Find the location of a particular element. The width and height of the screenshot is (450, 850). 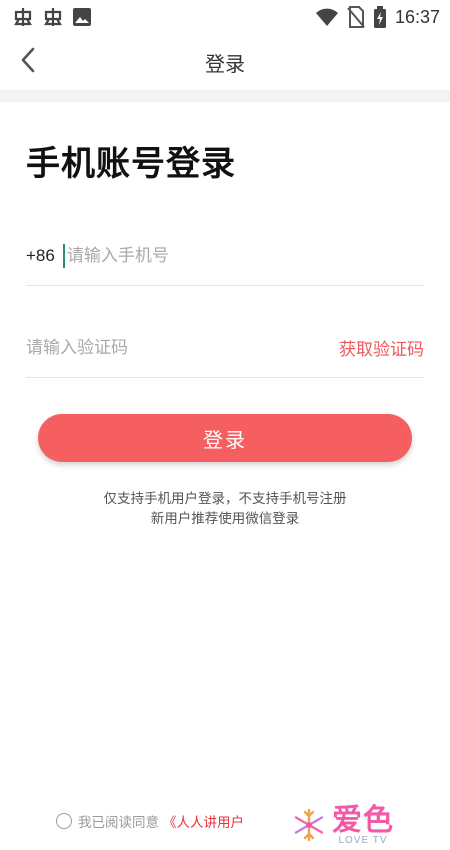

notice-line-1: 仅支持手机用户登录，不支持手机号注册 is located at coordinates (225, 499).